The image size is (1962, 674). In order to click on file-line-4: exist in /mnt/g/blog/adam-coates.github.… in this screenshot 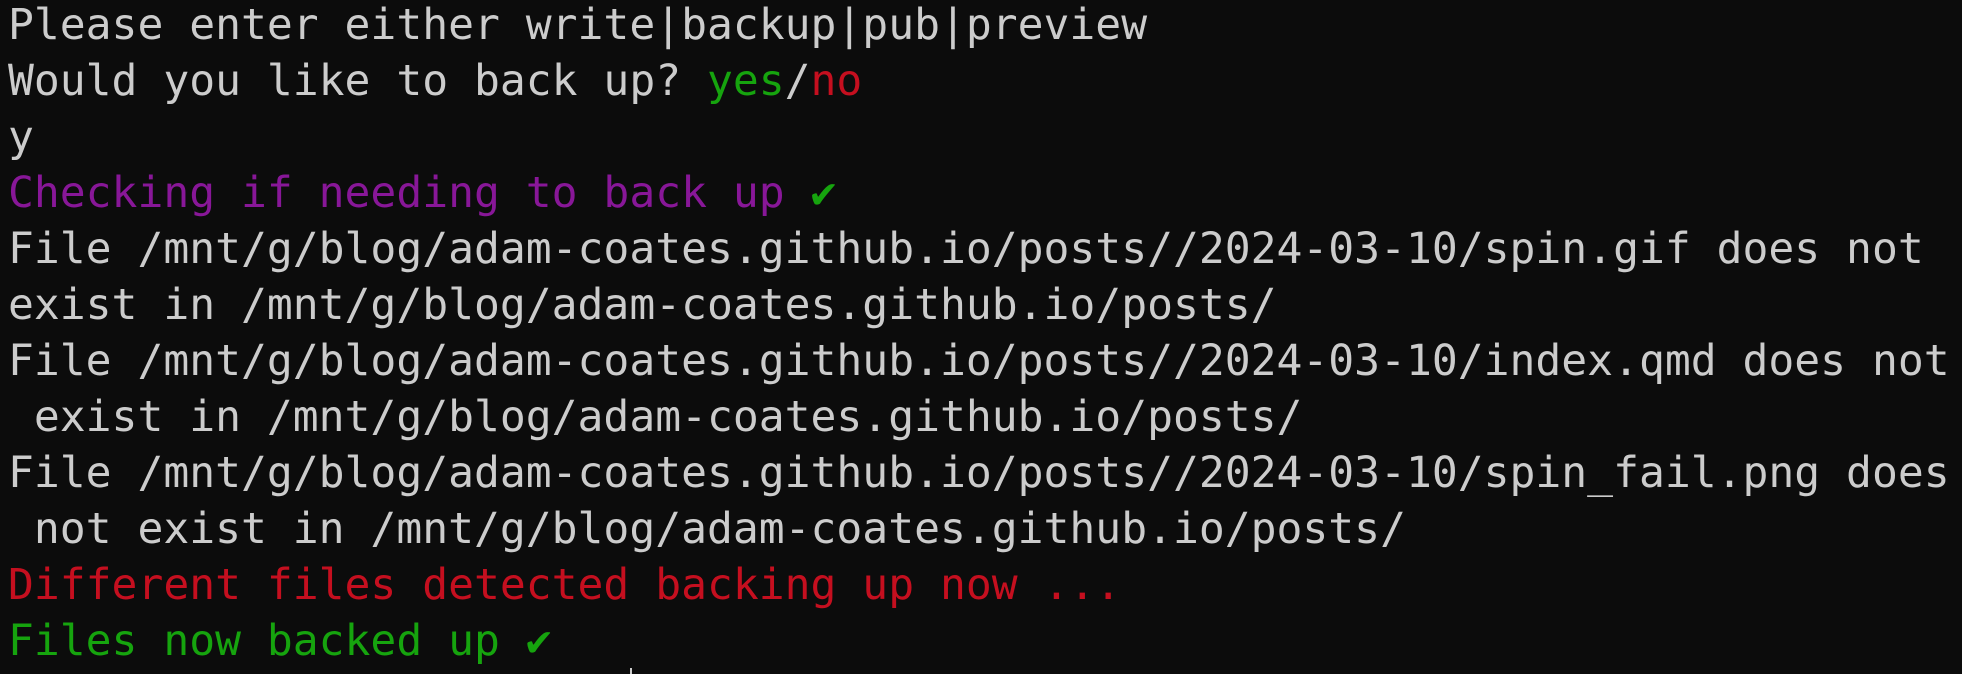, I will do `click(655, 417)`.